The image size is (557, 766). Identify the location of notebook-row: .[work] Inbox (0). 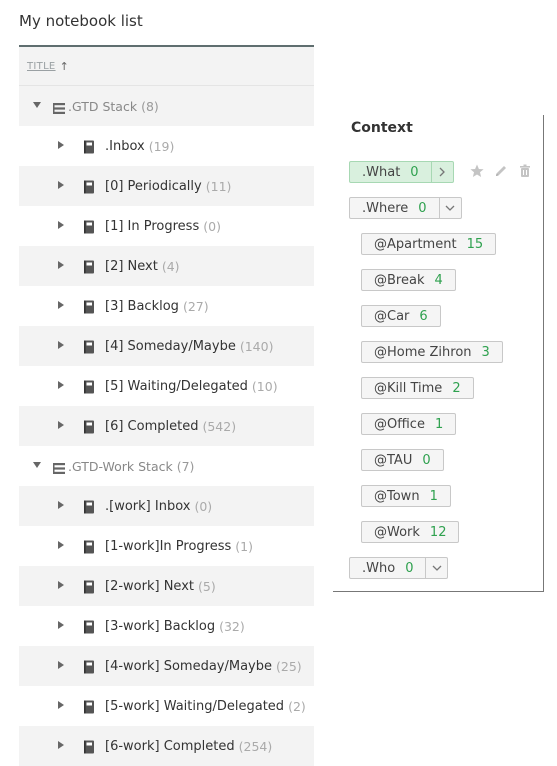
(166, 506).